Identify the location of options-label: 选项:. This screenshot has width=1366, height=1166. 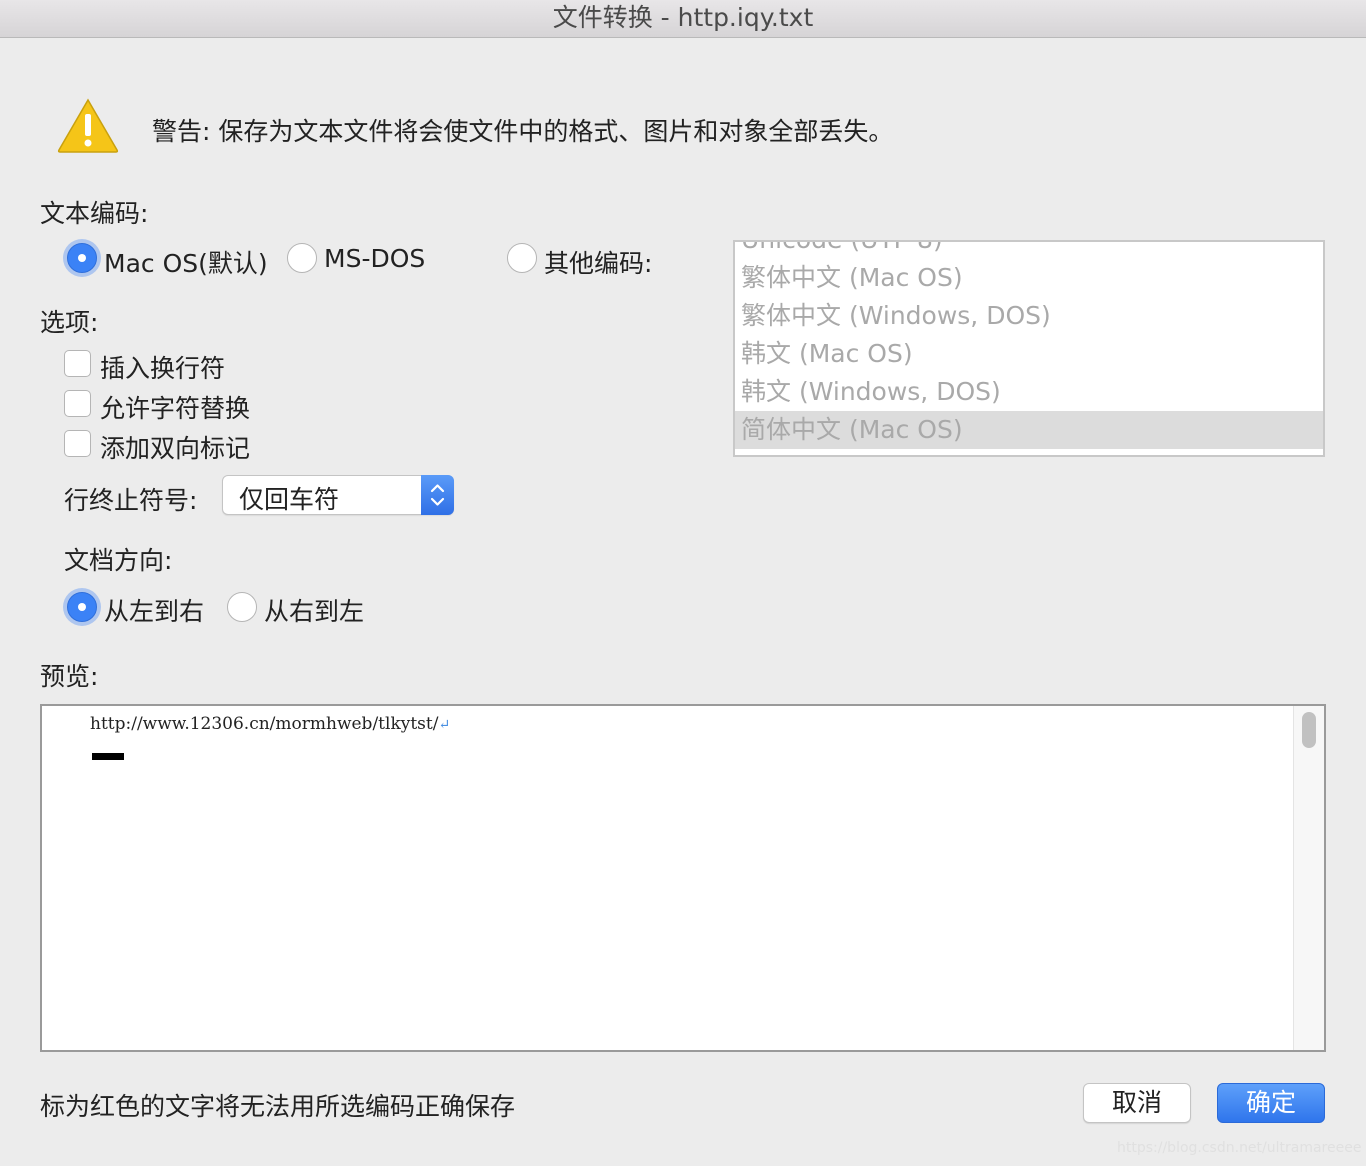
(69, 322).